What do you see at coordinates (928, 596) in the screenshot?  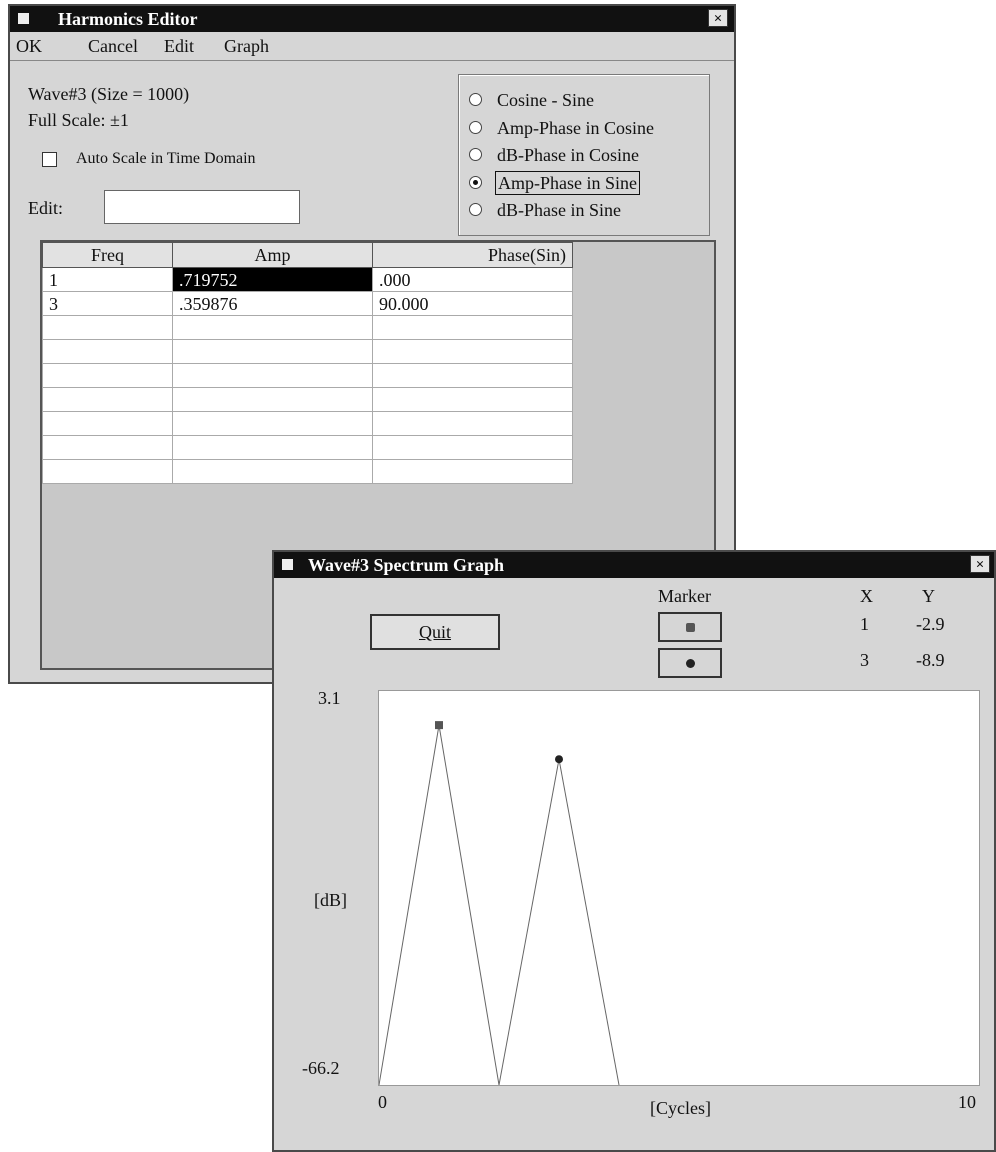 I see `y-header: Y` at bounding box center [928, 596].